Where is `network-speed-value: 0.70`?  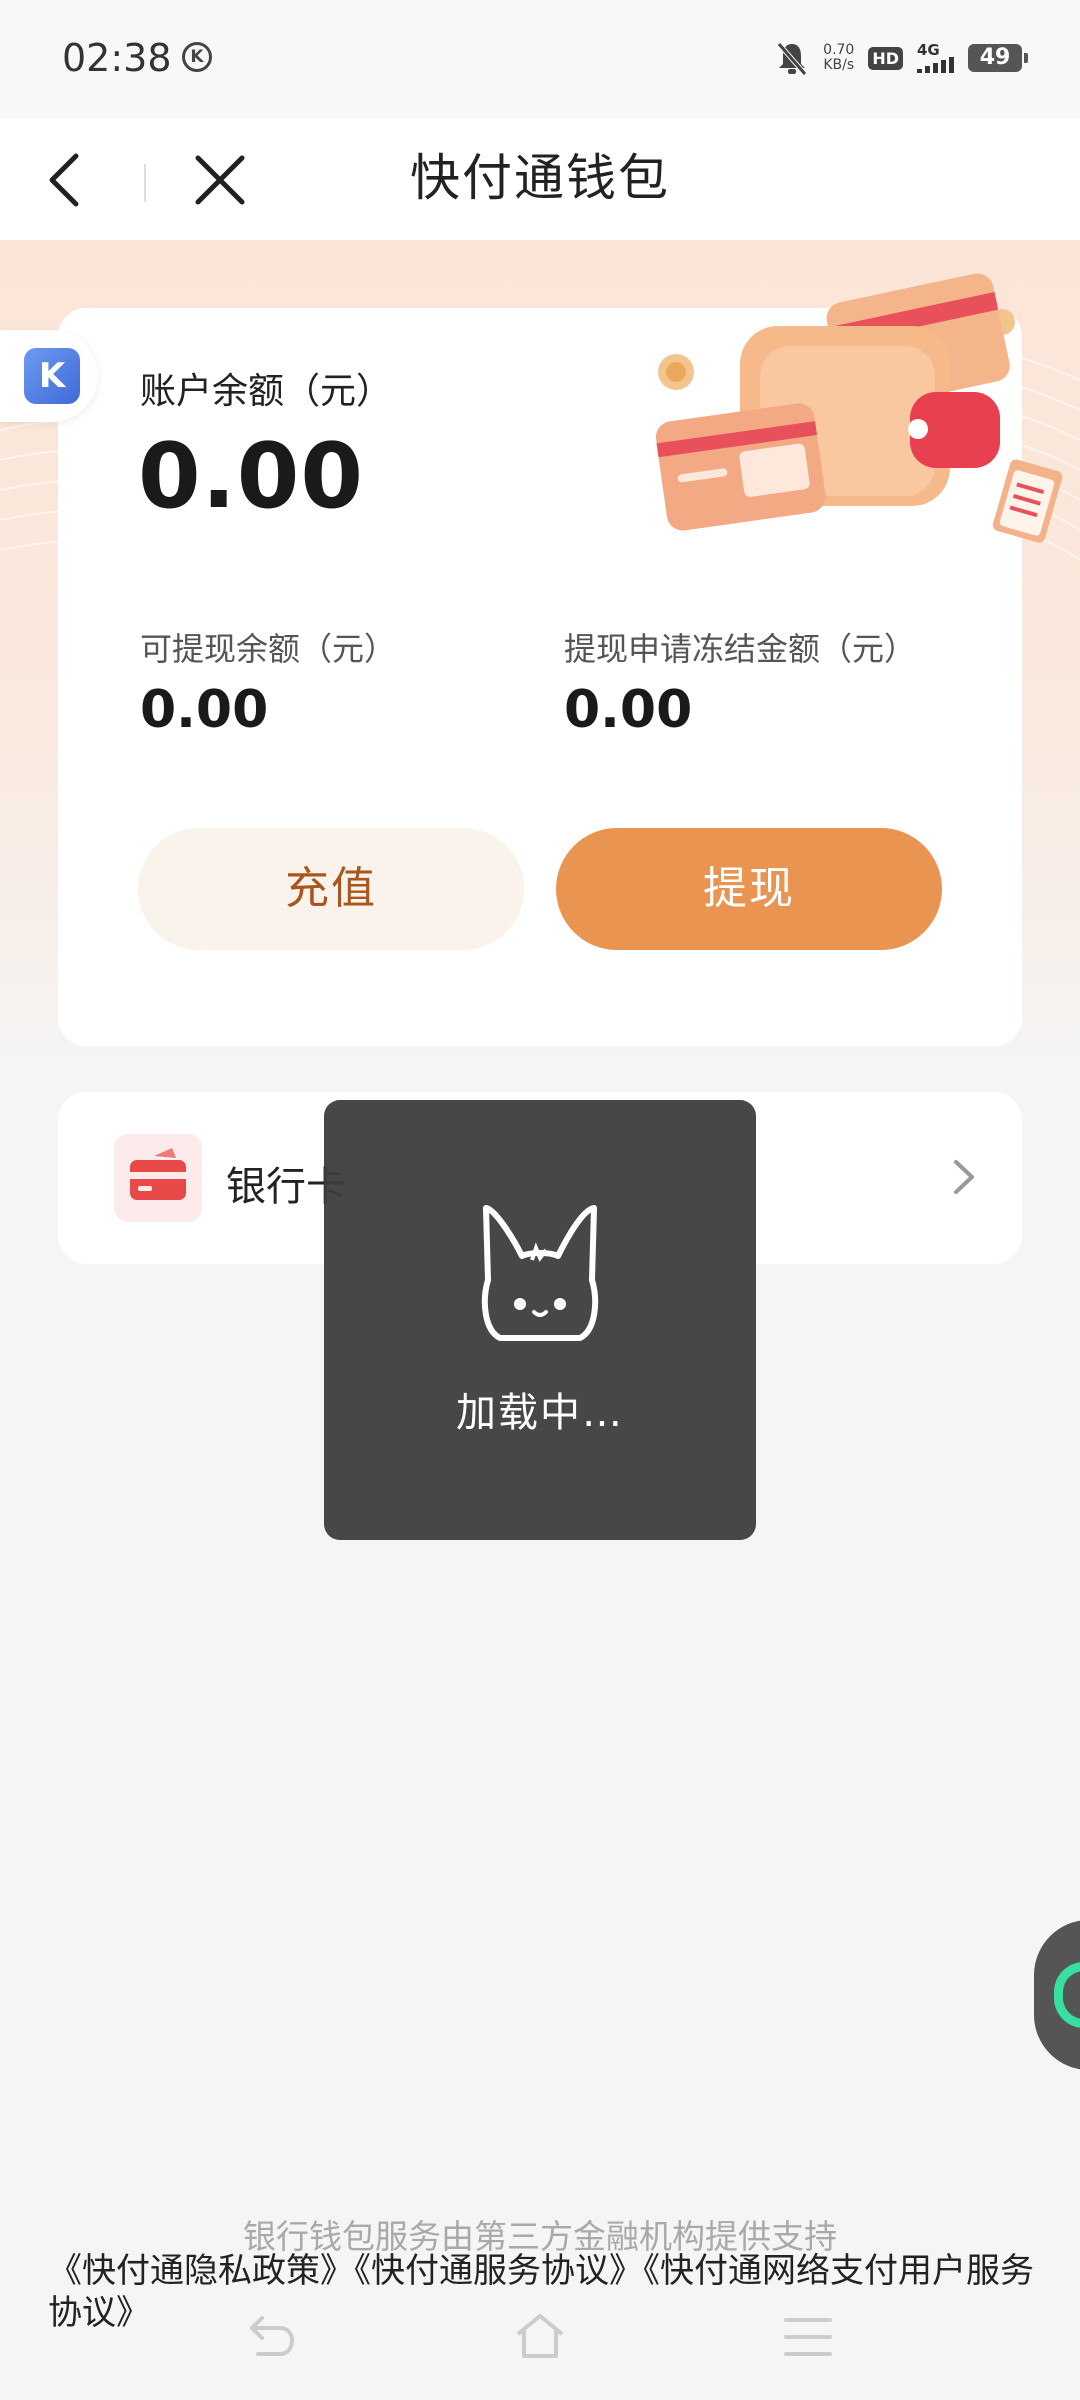 network-speed-value: 0.70 is located at coordinates (839, 50).